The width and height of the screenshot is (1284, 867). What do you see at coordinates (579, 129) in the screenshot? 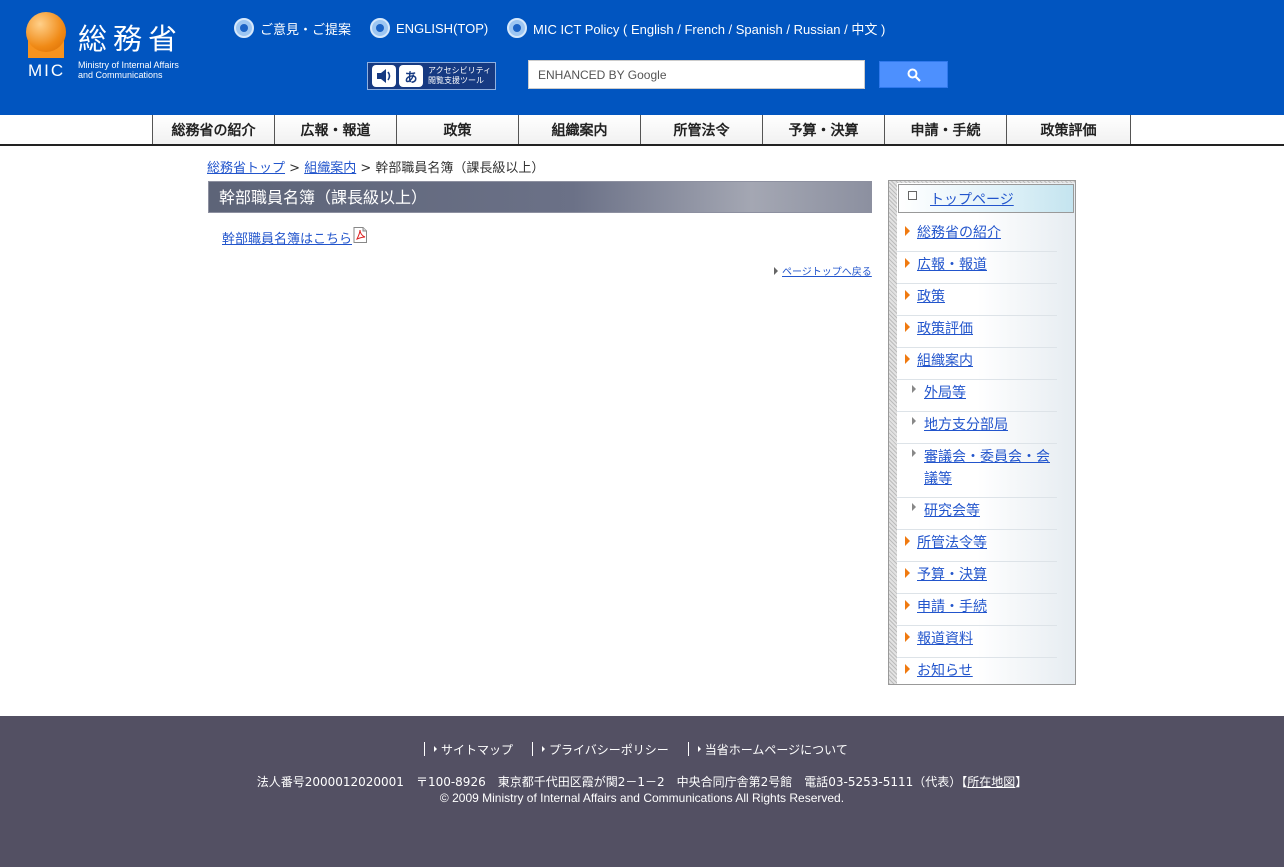
I see `gnav-organization: 組織案内` at bounding box center [579, 129].